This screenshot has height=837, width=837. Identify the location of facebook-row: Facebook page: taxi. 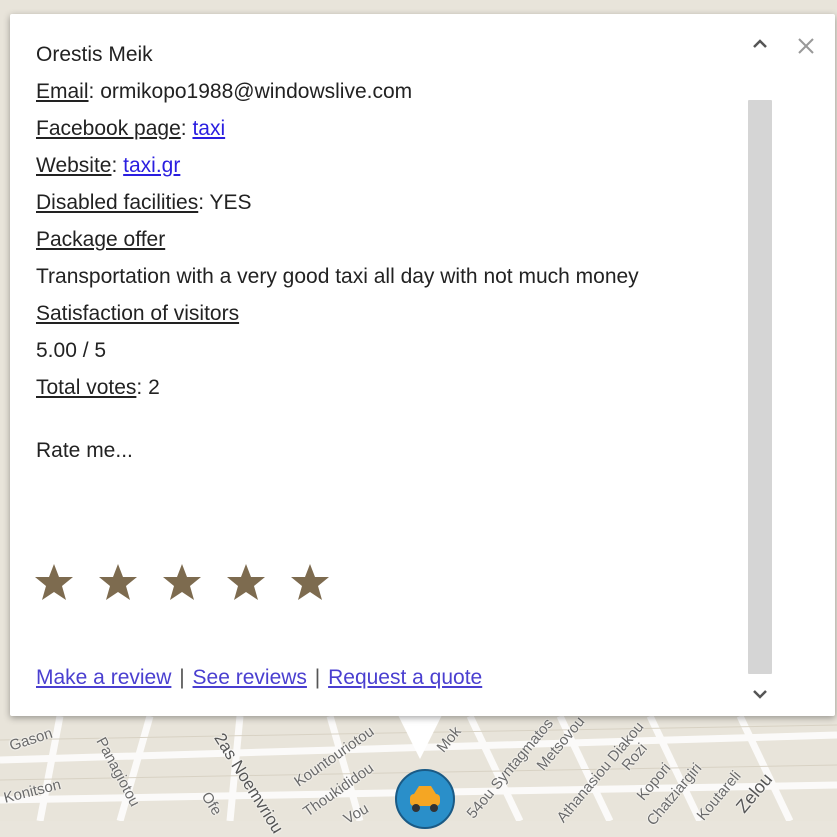
(131, 128).